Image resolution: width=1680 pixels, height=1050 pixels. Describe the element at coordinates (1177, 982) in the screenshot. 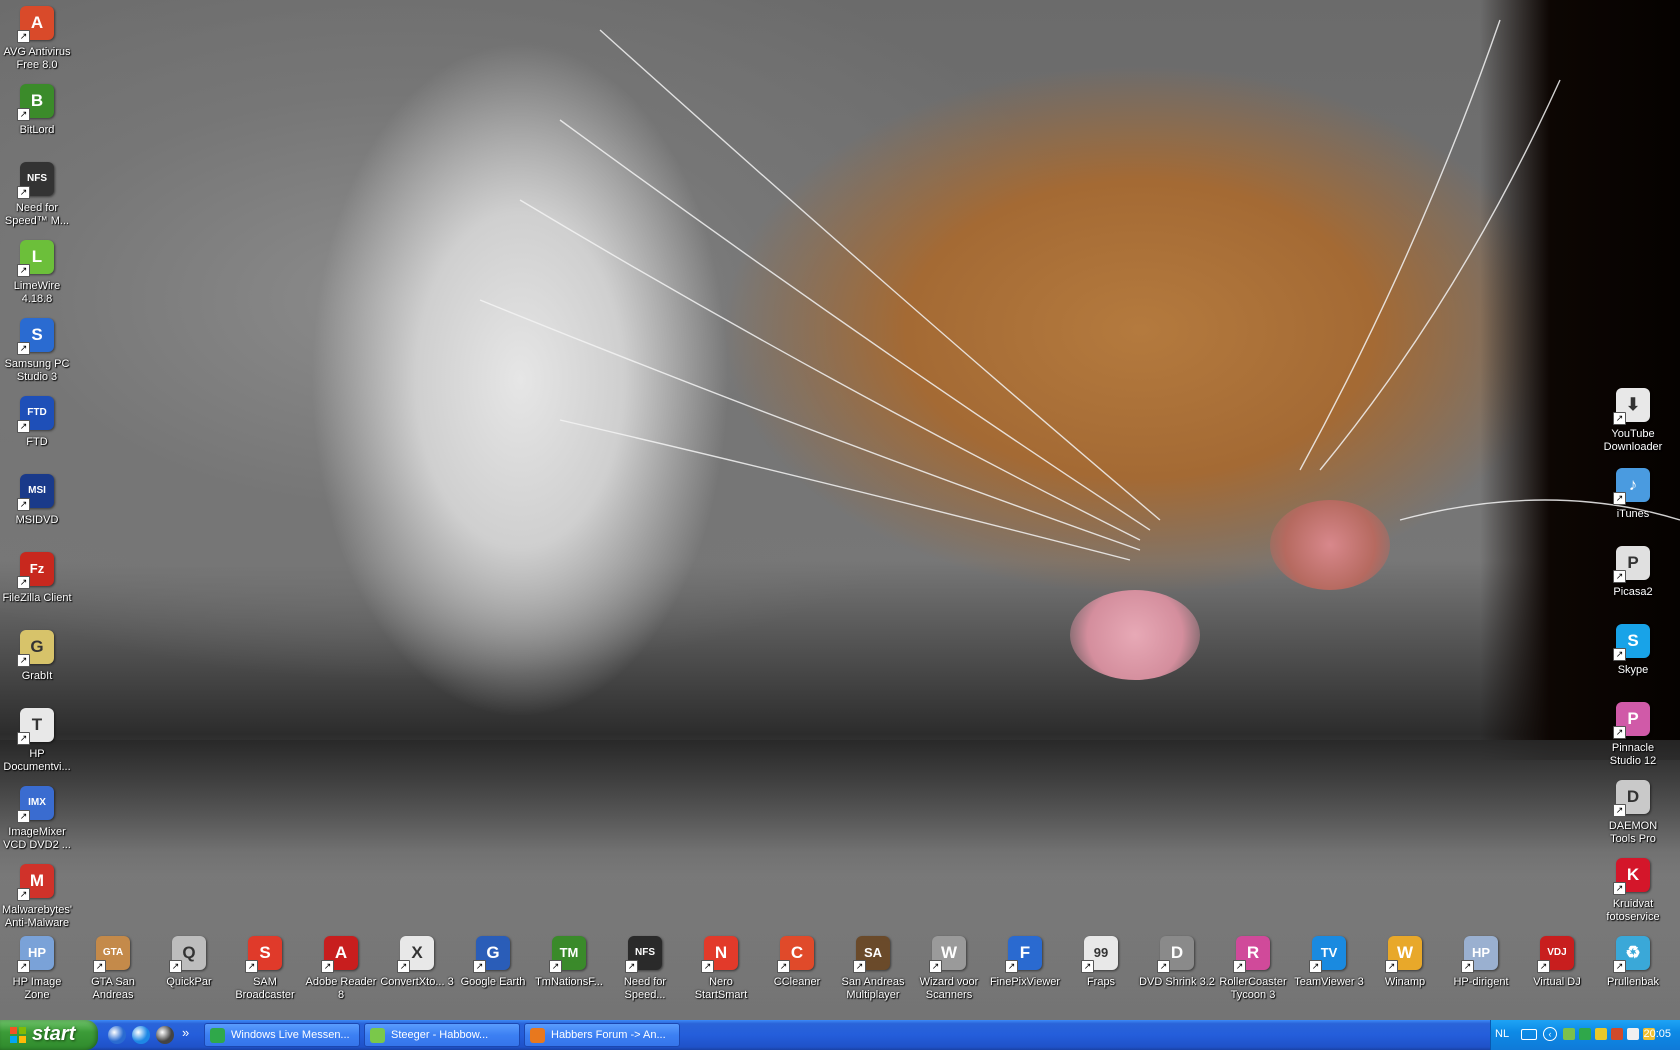

I see `desktop-shortcut-label: DVD Shrink 3.2` at that location.